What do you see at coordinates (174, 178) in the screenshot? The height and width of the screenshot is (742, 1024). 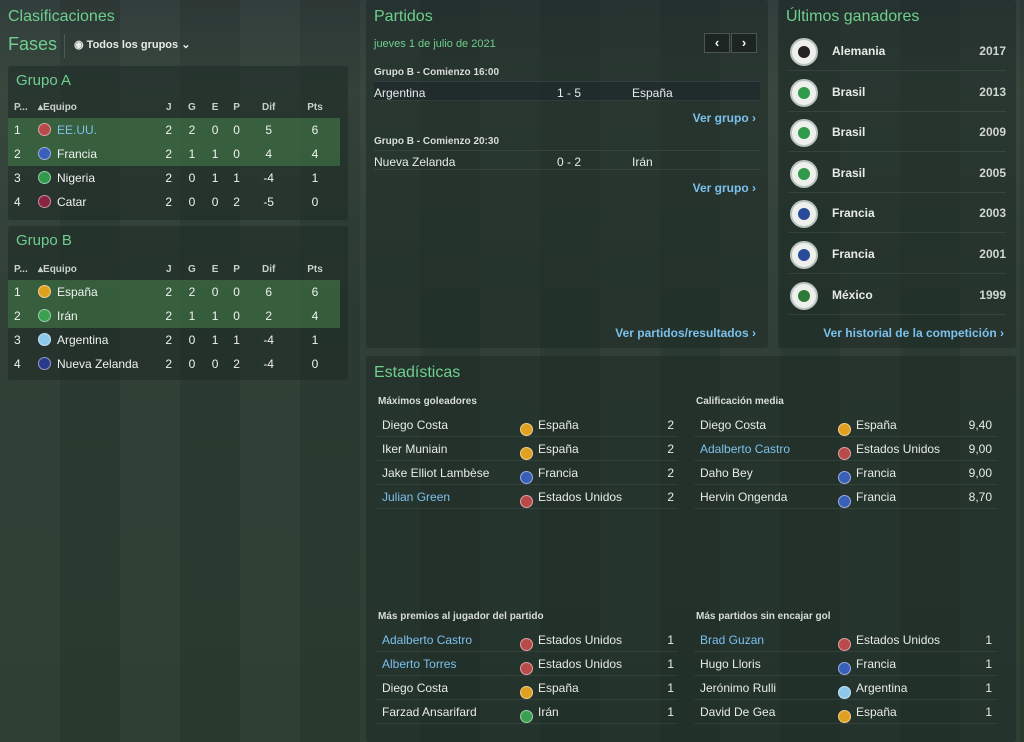 I see `table-row: 3 Nigeria 2 0 1 1 -4 1` at bounding box center [174, 178].